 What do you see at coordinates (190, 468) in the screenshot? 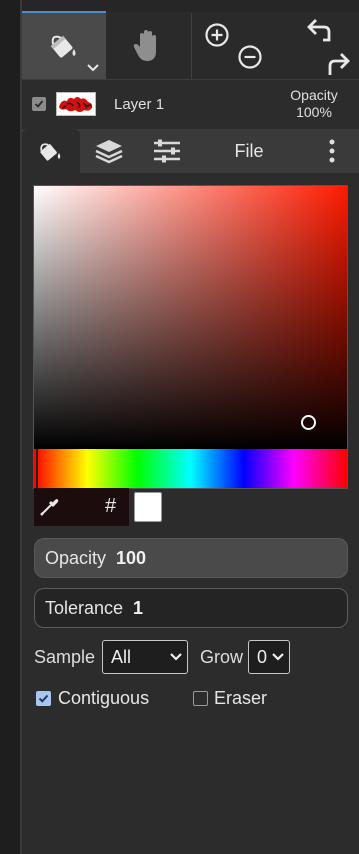
I see `hue-slider` at bounding box center [190, 468].